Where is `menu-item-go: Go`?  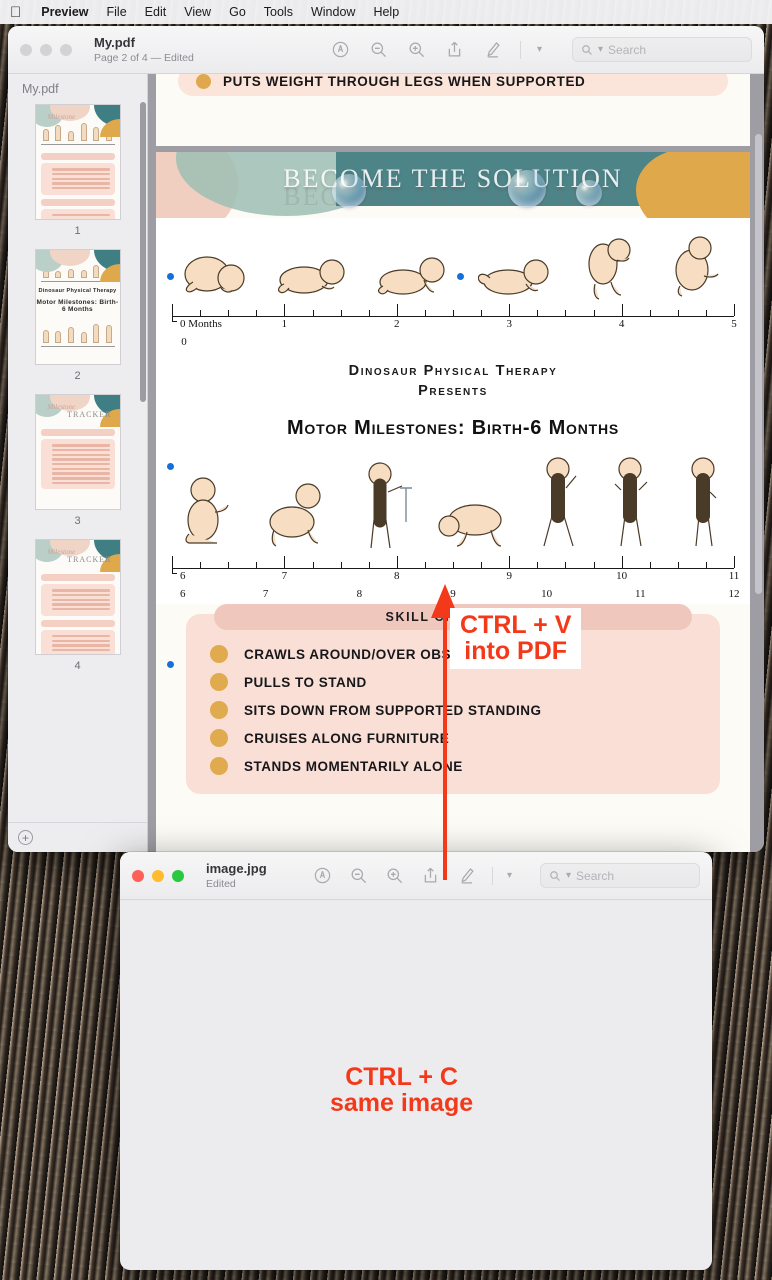
menu-item-go: Go is located at coordinates (237, 12).